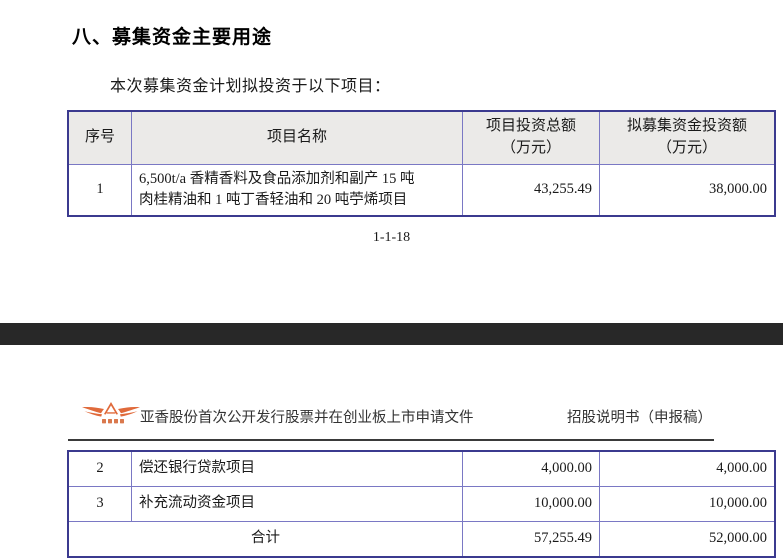 The width and height of the screenshot is (783, 558). Describe the element at coordinates (297, 137) in the screenshot. I see `column-header-project-name: 项目名称` at that location.